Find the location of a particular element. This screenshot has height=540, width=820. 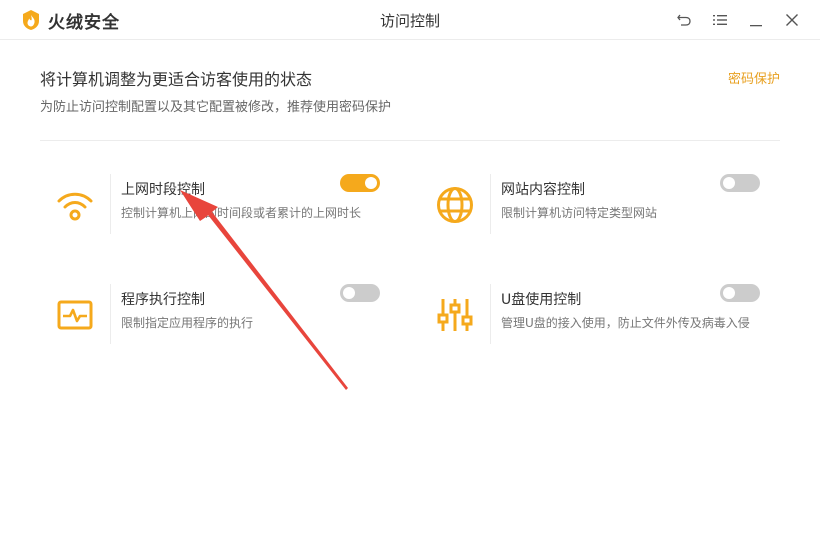

flame-shield-icon is located at coordinates (31, 20).